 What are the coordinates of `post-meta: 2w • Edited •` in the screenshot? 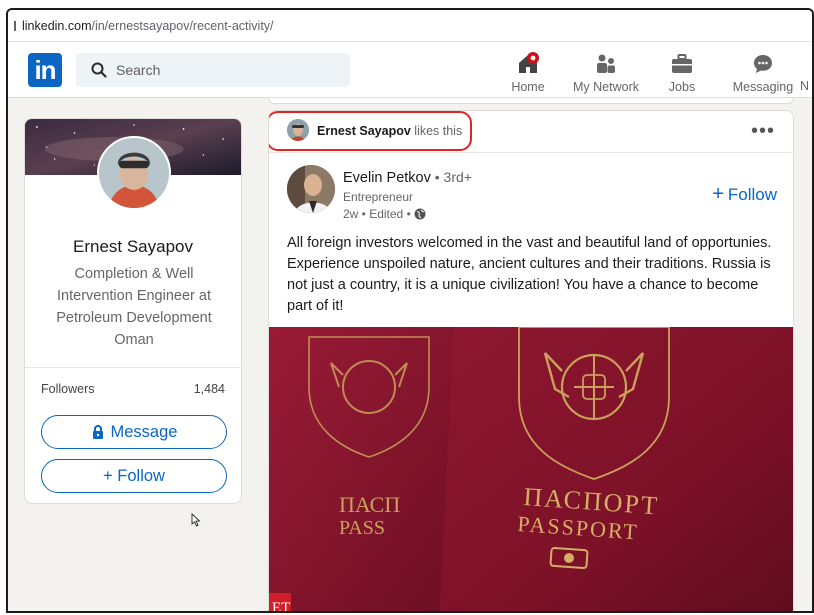 It's located at (384, 214).